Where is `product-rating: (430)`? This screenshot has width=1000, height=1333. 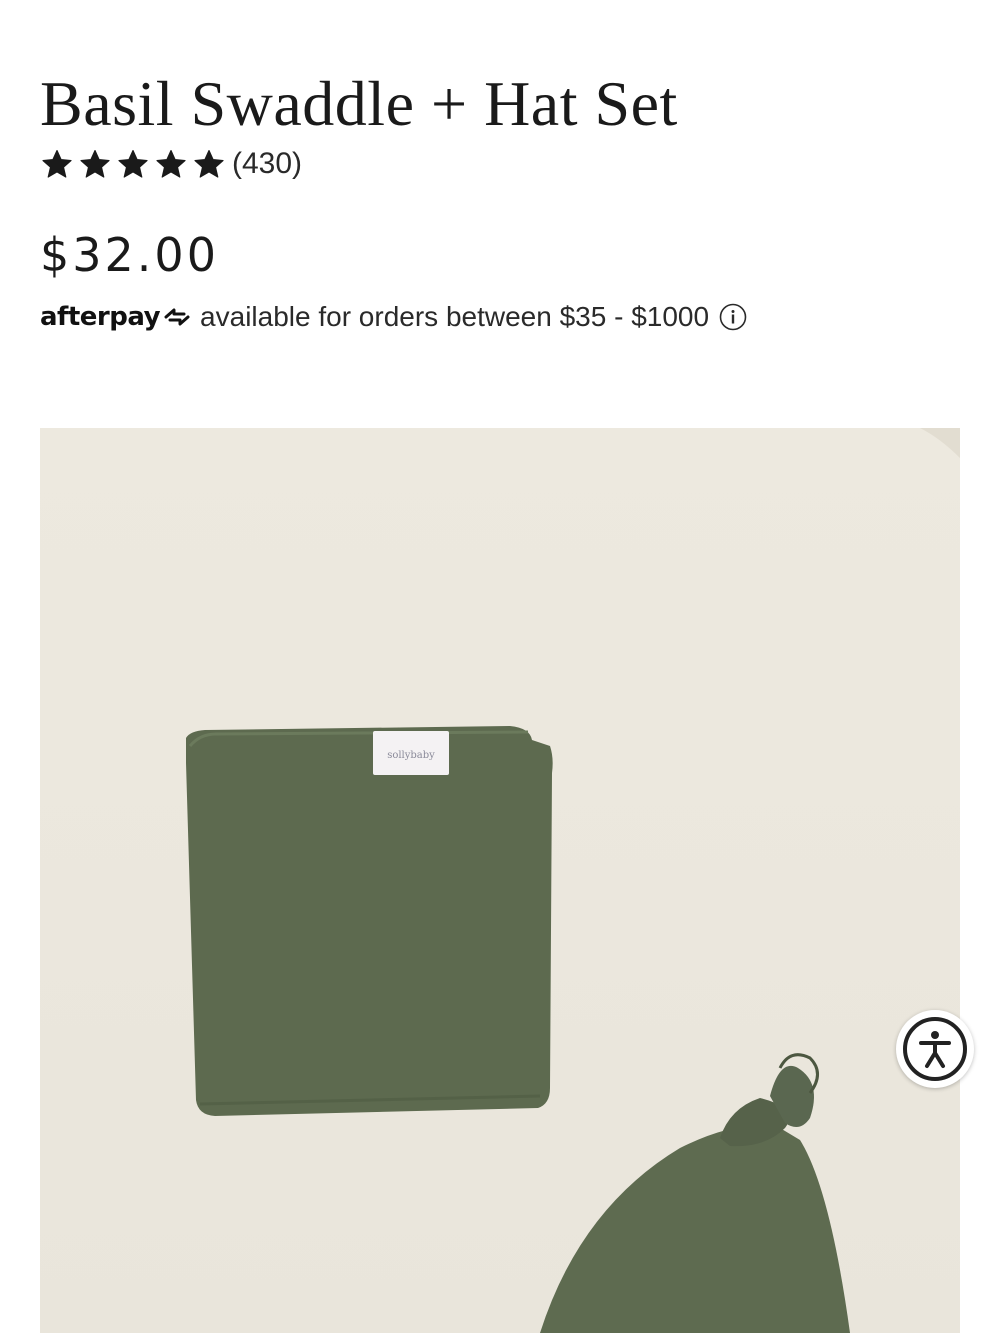
product-rating: (430) is located at coordinates (171, 164).